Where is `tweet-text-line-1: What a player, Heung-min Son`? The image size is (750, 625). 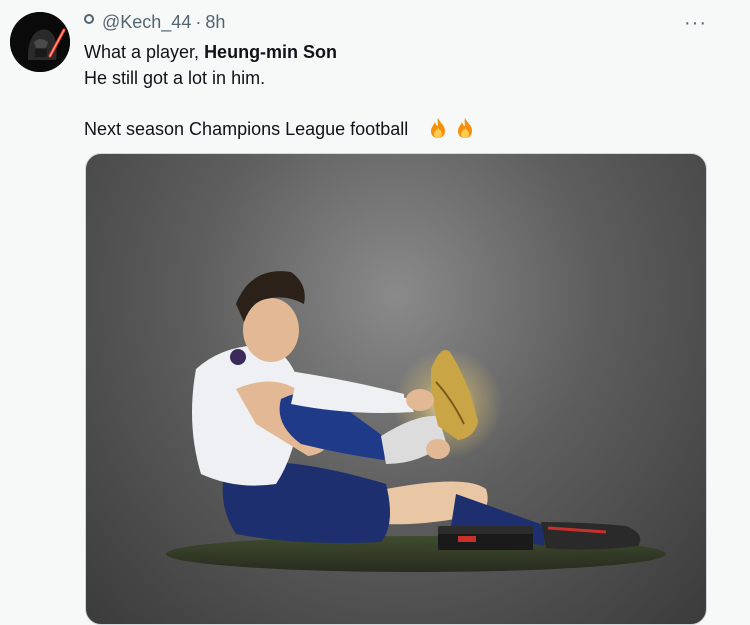 tweet-text-line-1: What a player, Heung-min Son is located at coordinates (210, 52).